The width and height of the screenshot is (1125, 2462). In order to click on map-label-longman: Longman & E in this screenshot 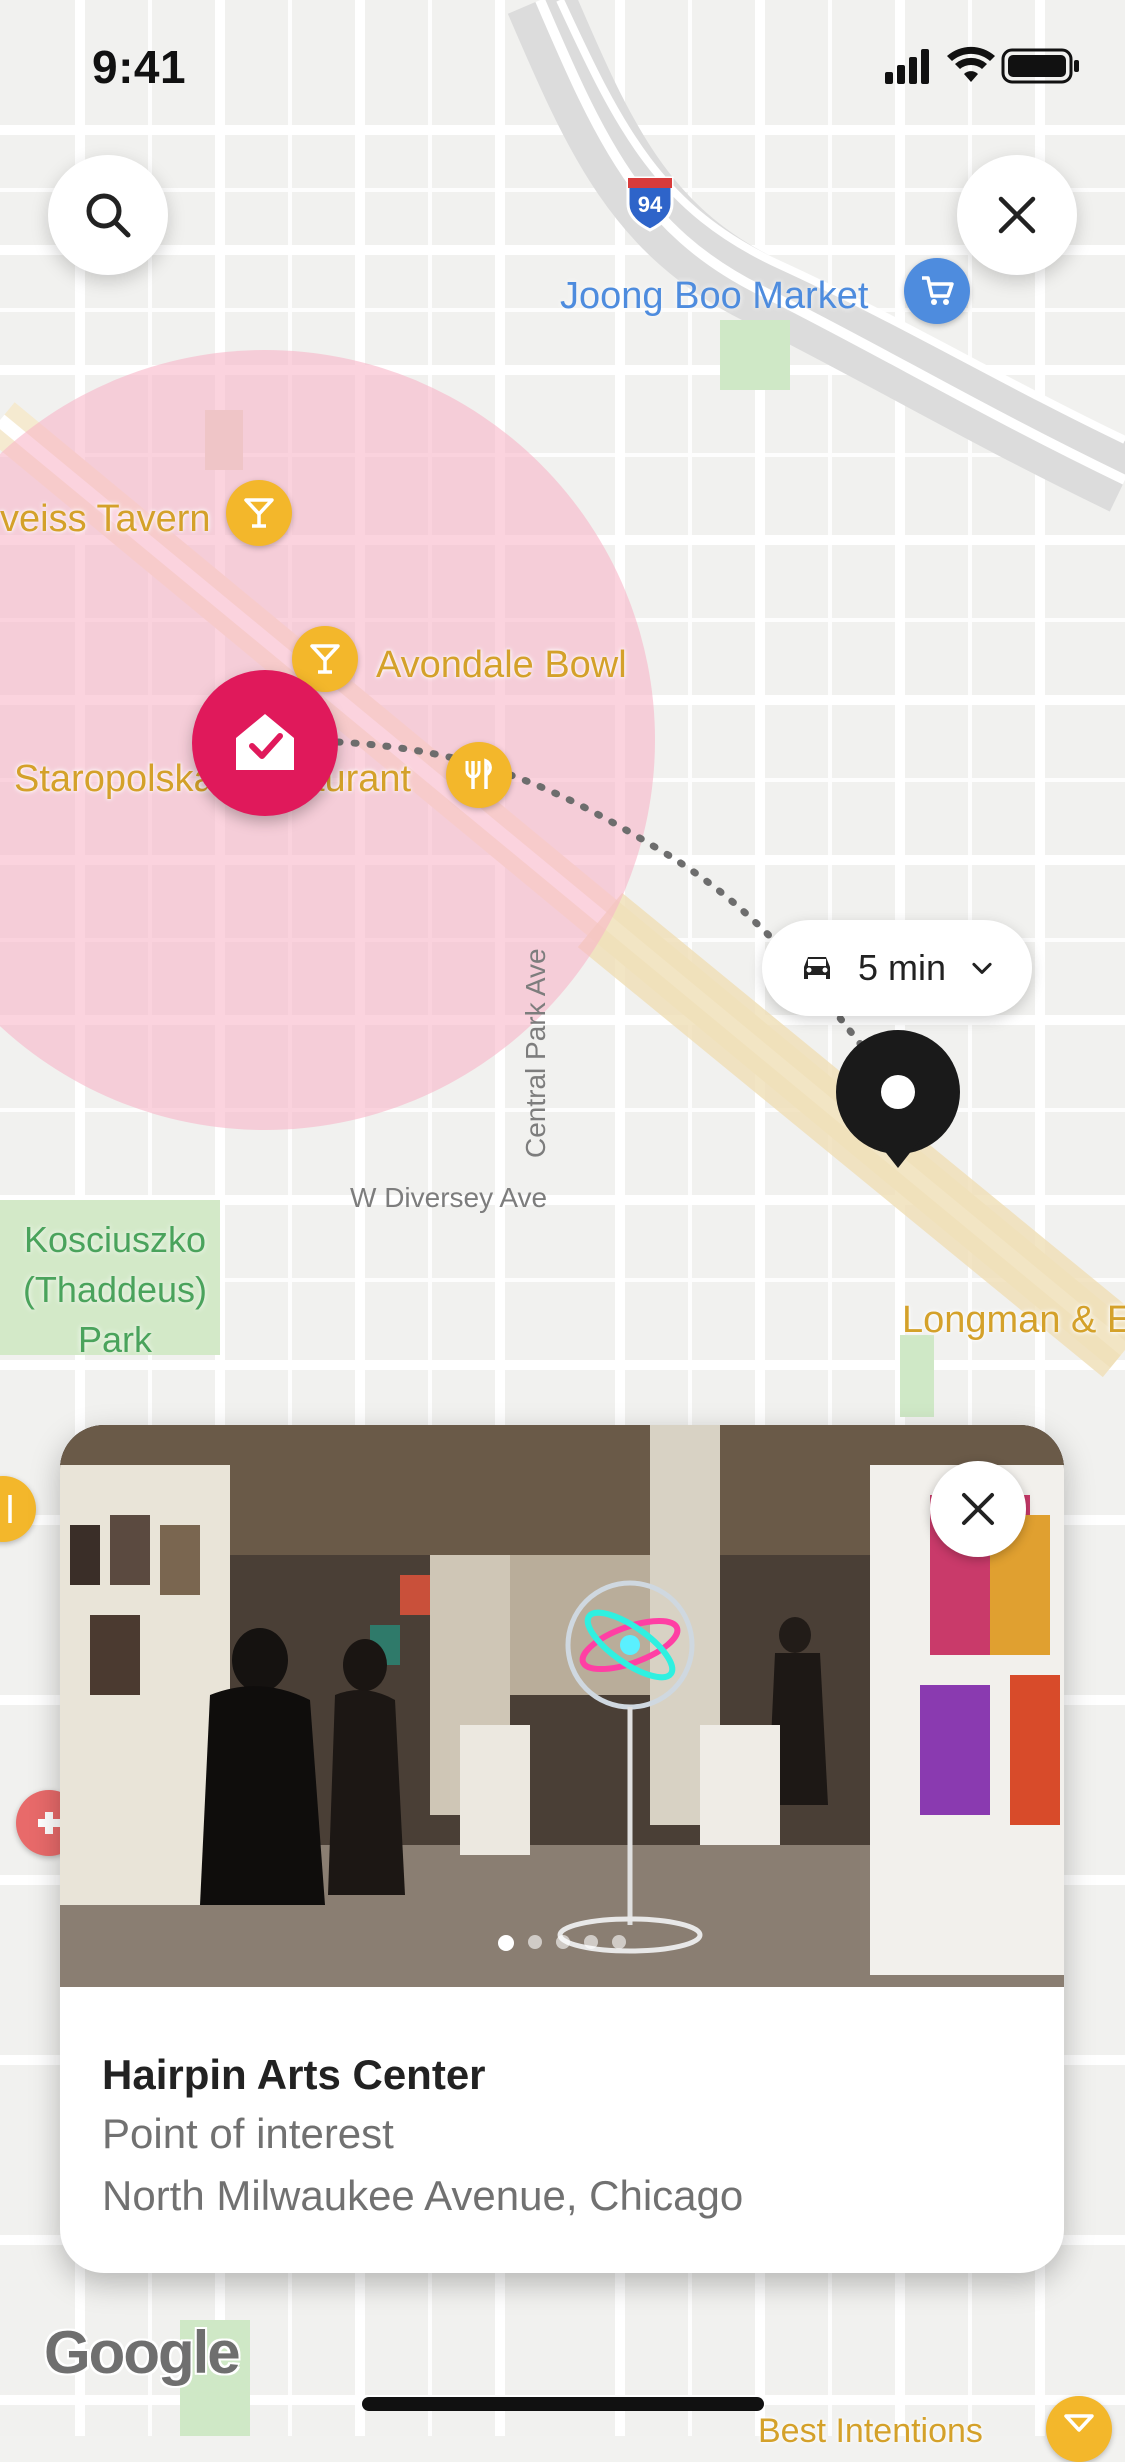, I will do `click(1013, 1320)`.